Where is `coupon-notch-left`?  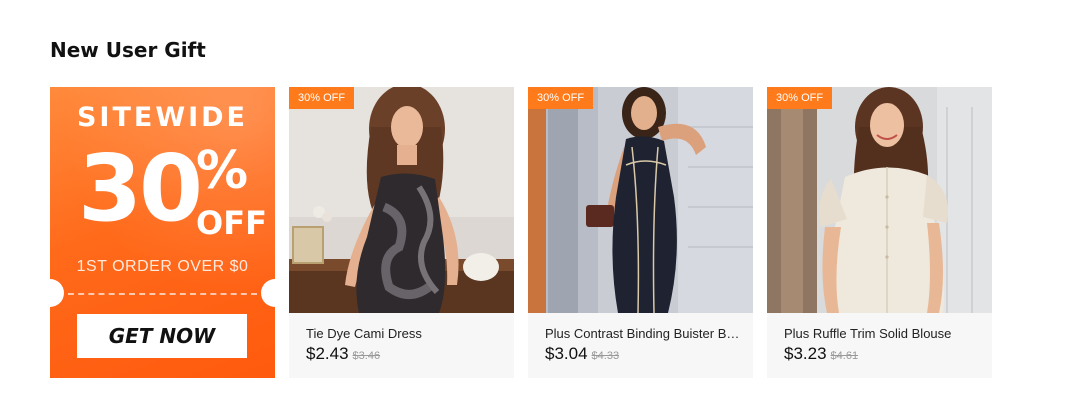
coupon-notch-left is located at coordinates (57, 293).